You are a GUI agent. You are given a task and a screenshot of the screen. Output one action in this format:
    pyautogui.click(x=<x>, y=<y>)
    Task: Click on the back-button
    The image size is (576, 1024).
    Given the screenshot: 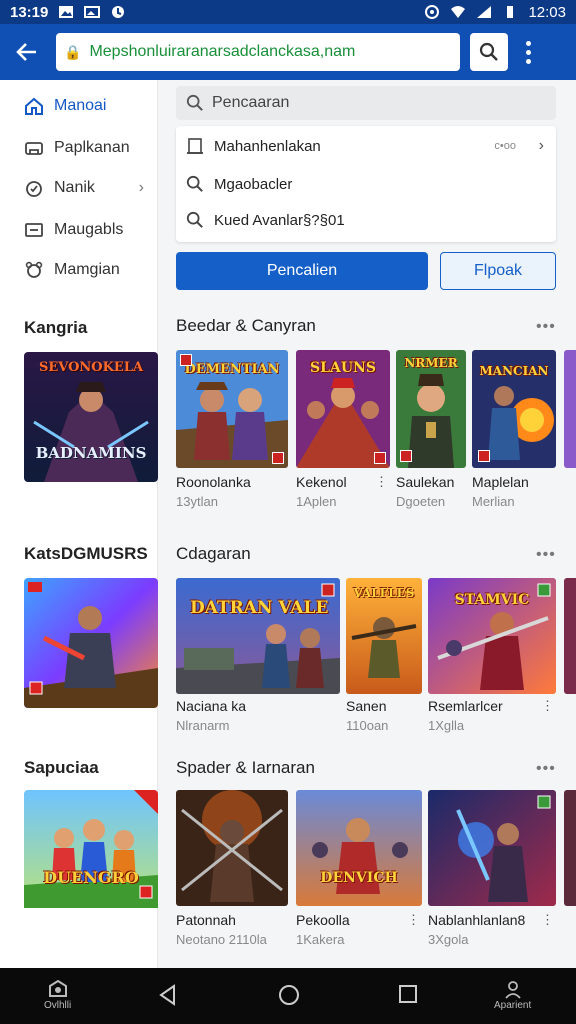 What is the action you would take?
    pyautogui.click(x=27, y=52)
    